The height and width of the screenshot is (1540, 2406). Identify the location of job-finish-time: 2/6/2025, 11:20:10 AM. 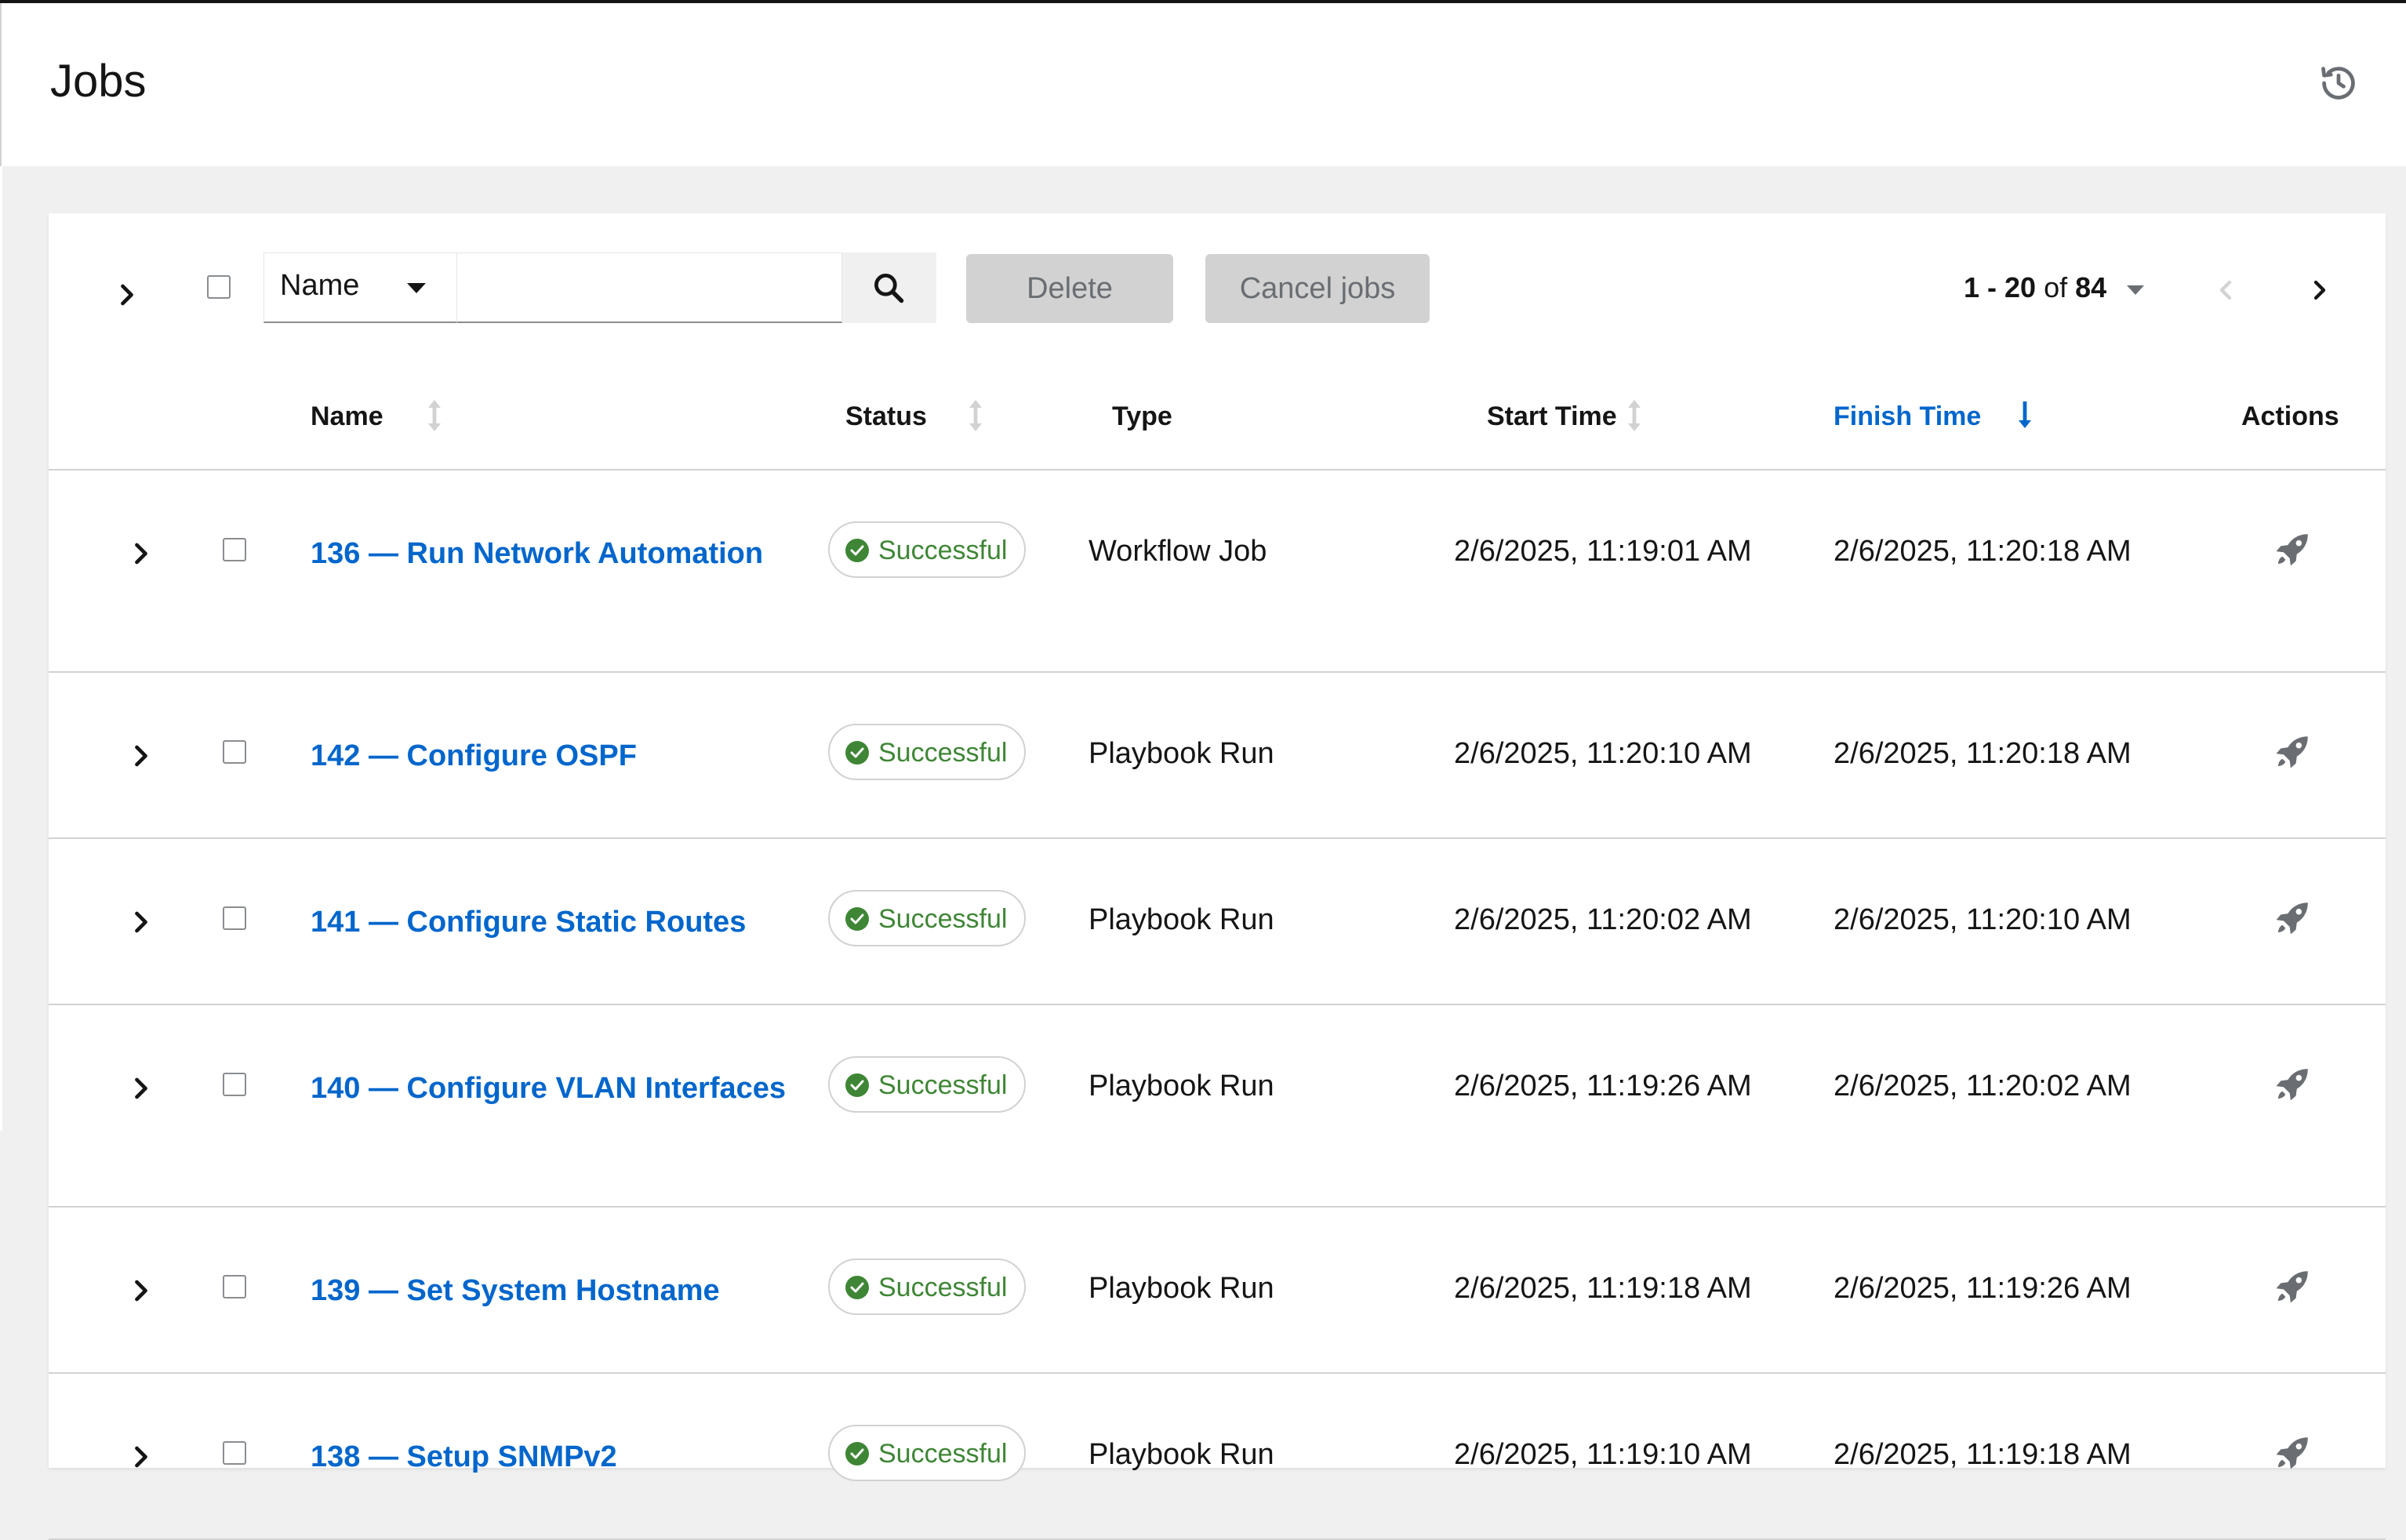
(1983, 920).